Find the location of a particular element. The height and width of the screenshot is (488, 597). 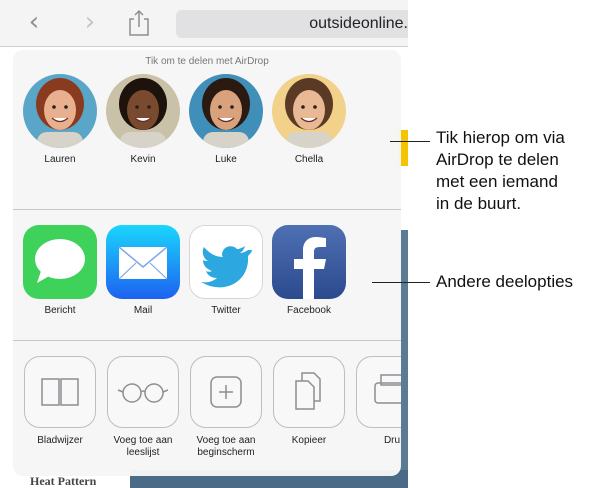

callout-other: Andere deelopties is located at coordinates (505, 281).